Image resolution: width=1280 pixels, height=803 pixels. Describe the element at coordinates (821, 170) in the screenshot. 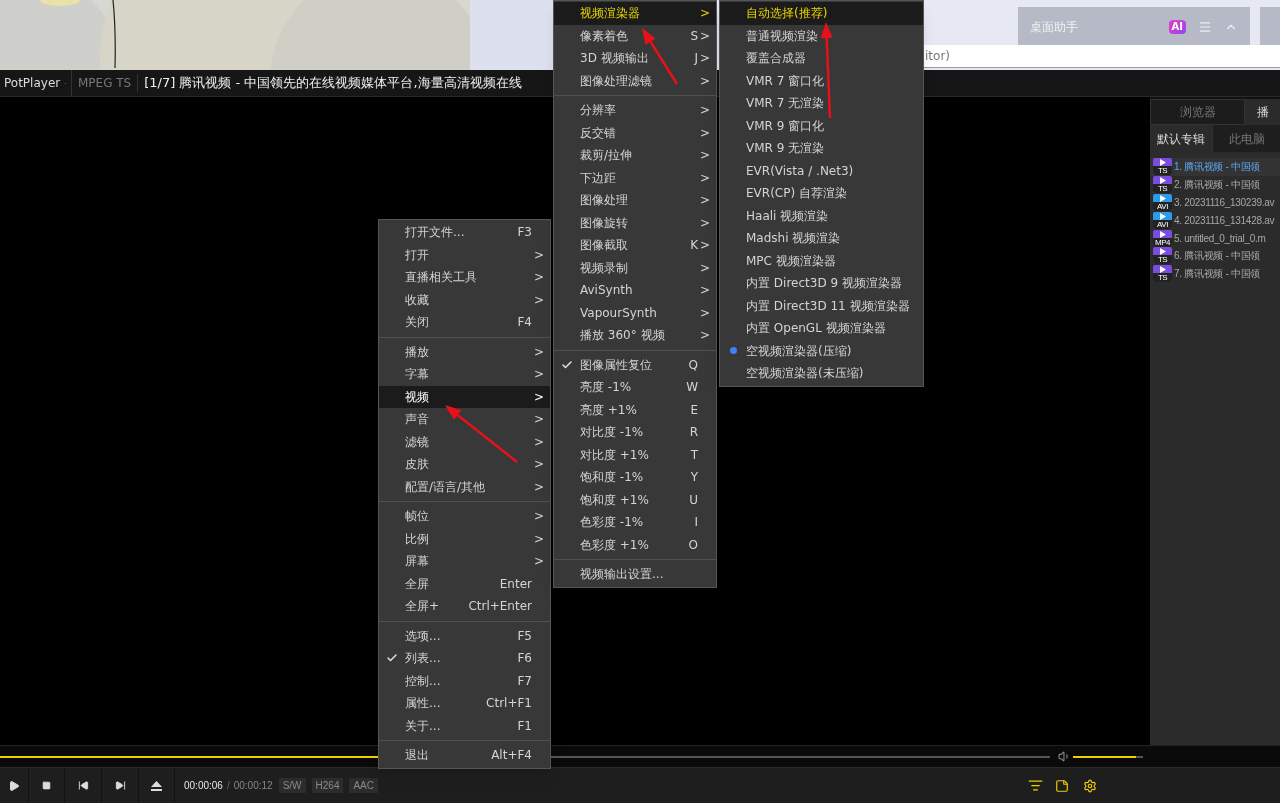

I see `menu-item: EVR(Vista / .Net3)` at that location.